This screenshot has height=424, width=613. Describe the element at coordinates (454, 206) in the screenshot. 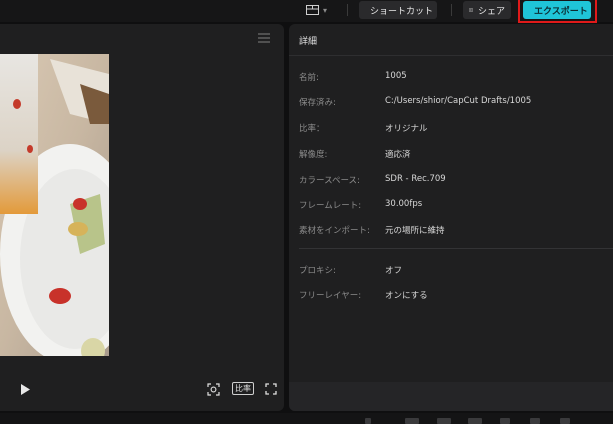

I see `detail-row-framerate: フレームレート: 30.00fps` at that location.